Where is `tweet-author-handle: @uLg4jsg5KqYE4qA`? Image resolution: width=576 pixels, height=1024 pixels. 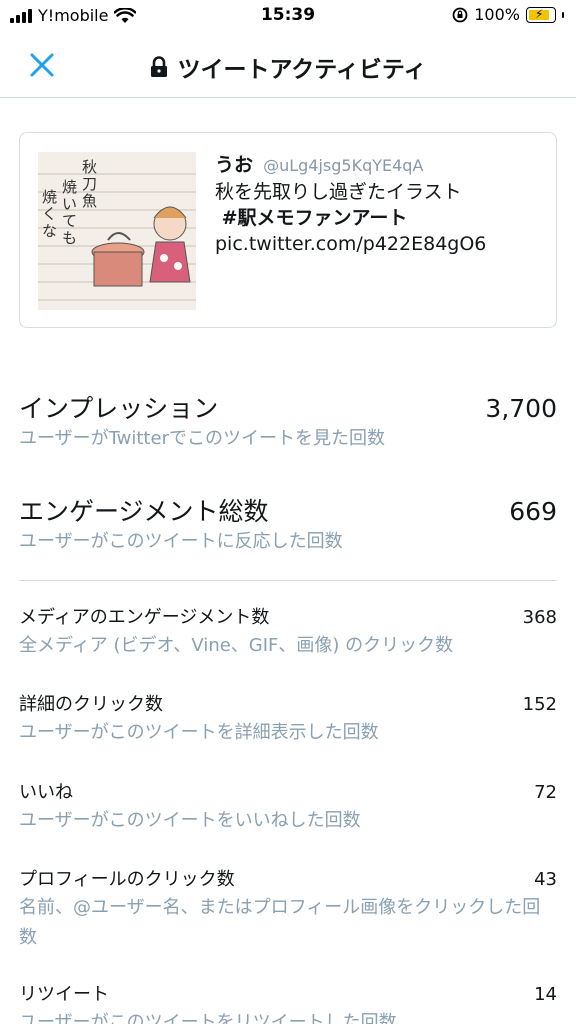
tweet-author-handle: @uLg4jsg5KqYE4qA is located at coordinates (343, 165).